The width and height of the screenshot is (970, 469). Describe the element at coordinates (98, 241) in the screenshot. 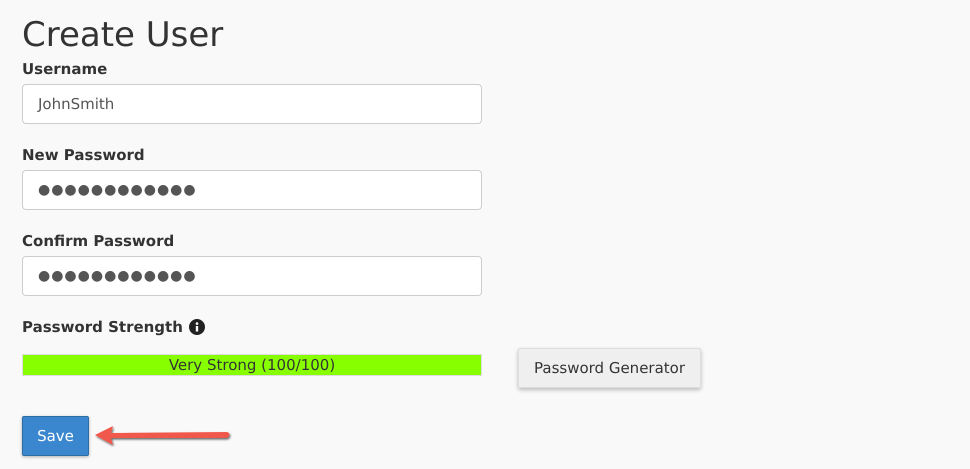

I see `field-label: Confirm Password` at that location.